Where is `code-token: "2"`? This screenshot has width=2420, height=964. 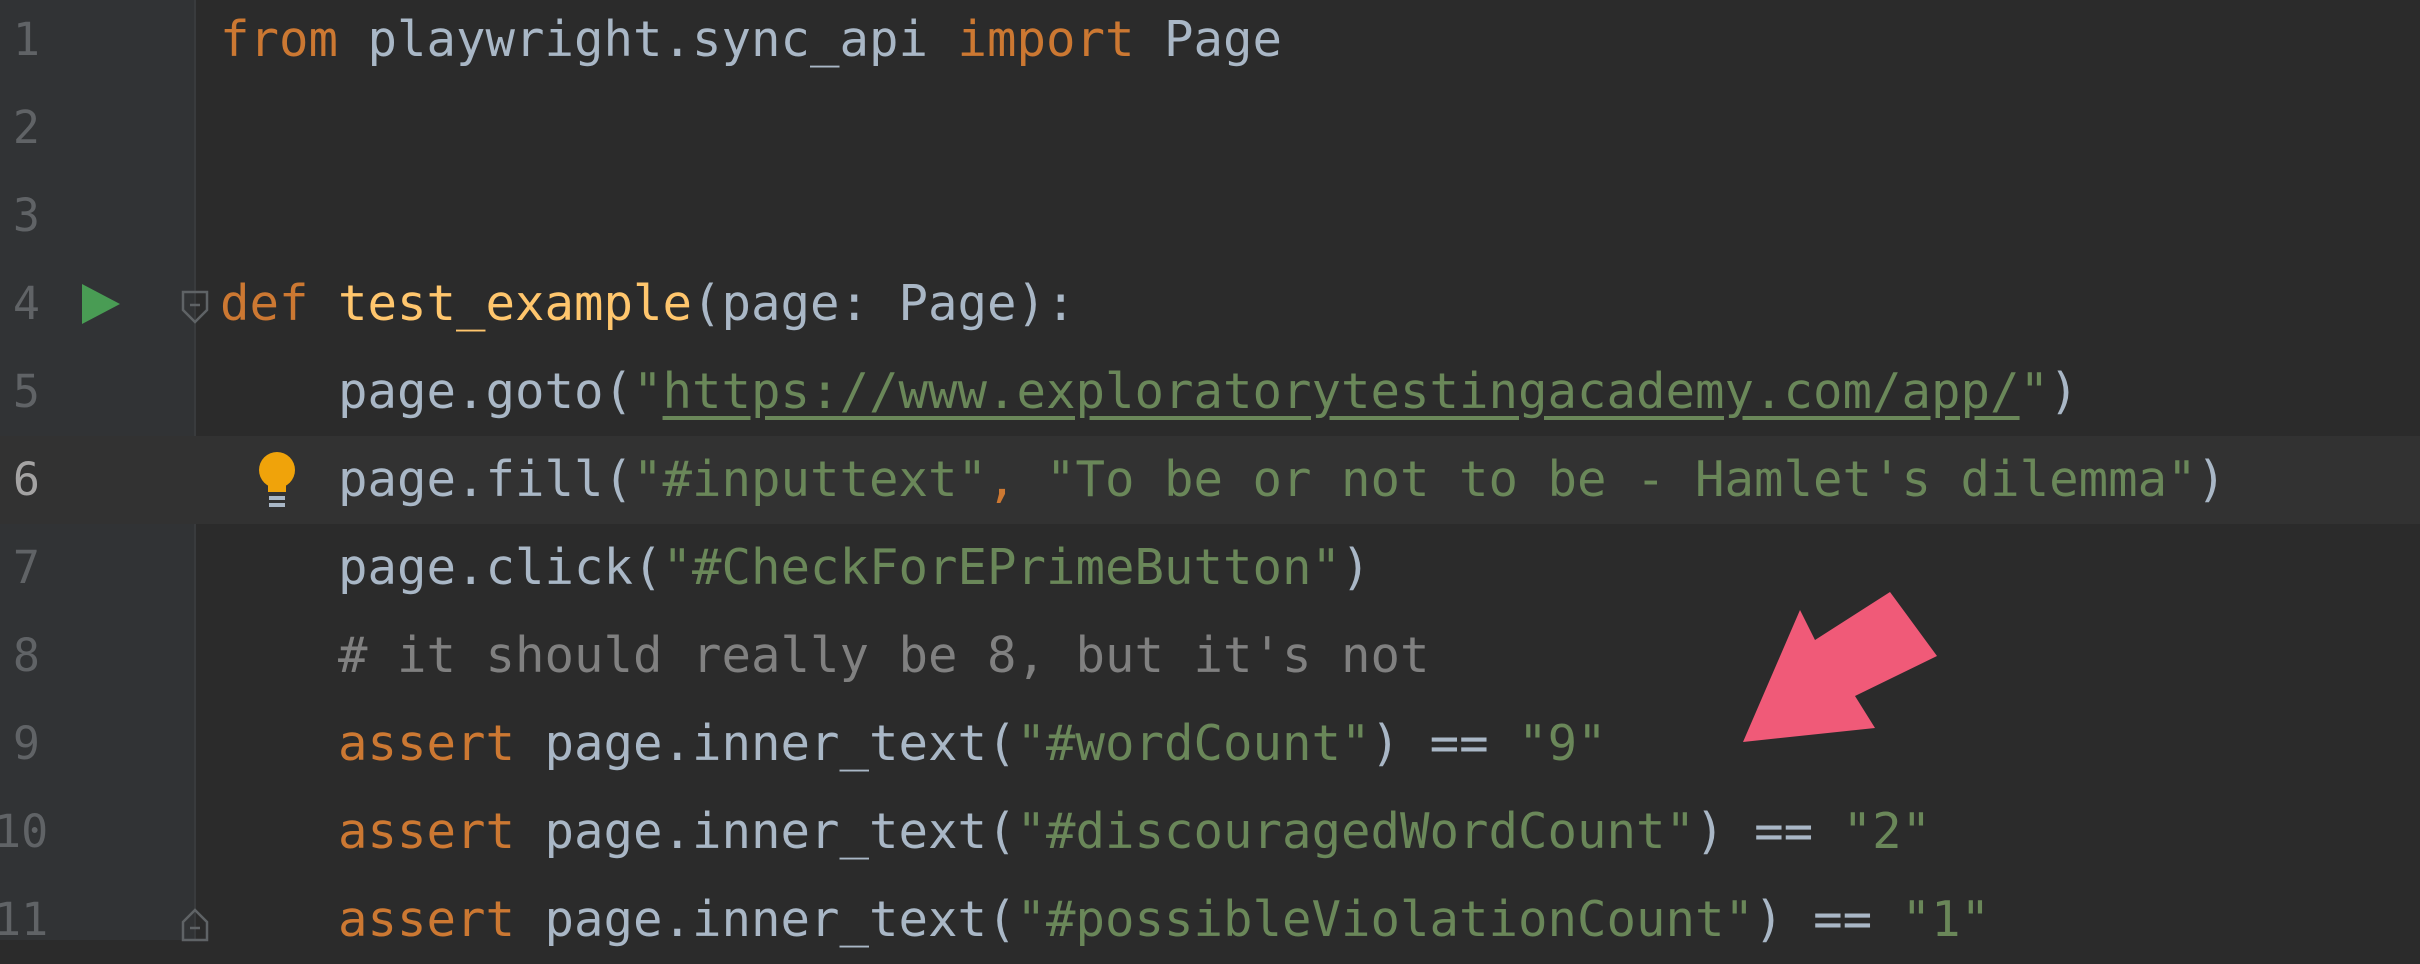 code-token: "2" is located at coordinates (1887, 831).